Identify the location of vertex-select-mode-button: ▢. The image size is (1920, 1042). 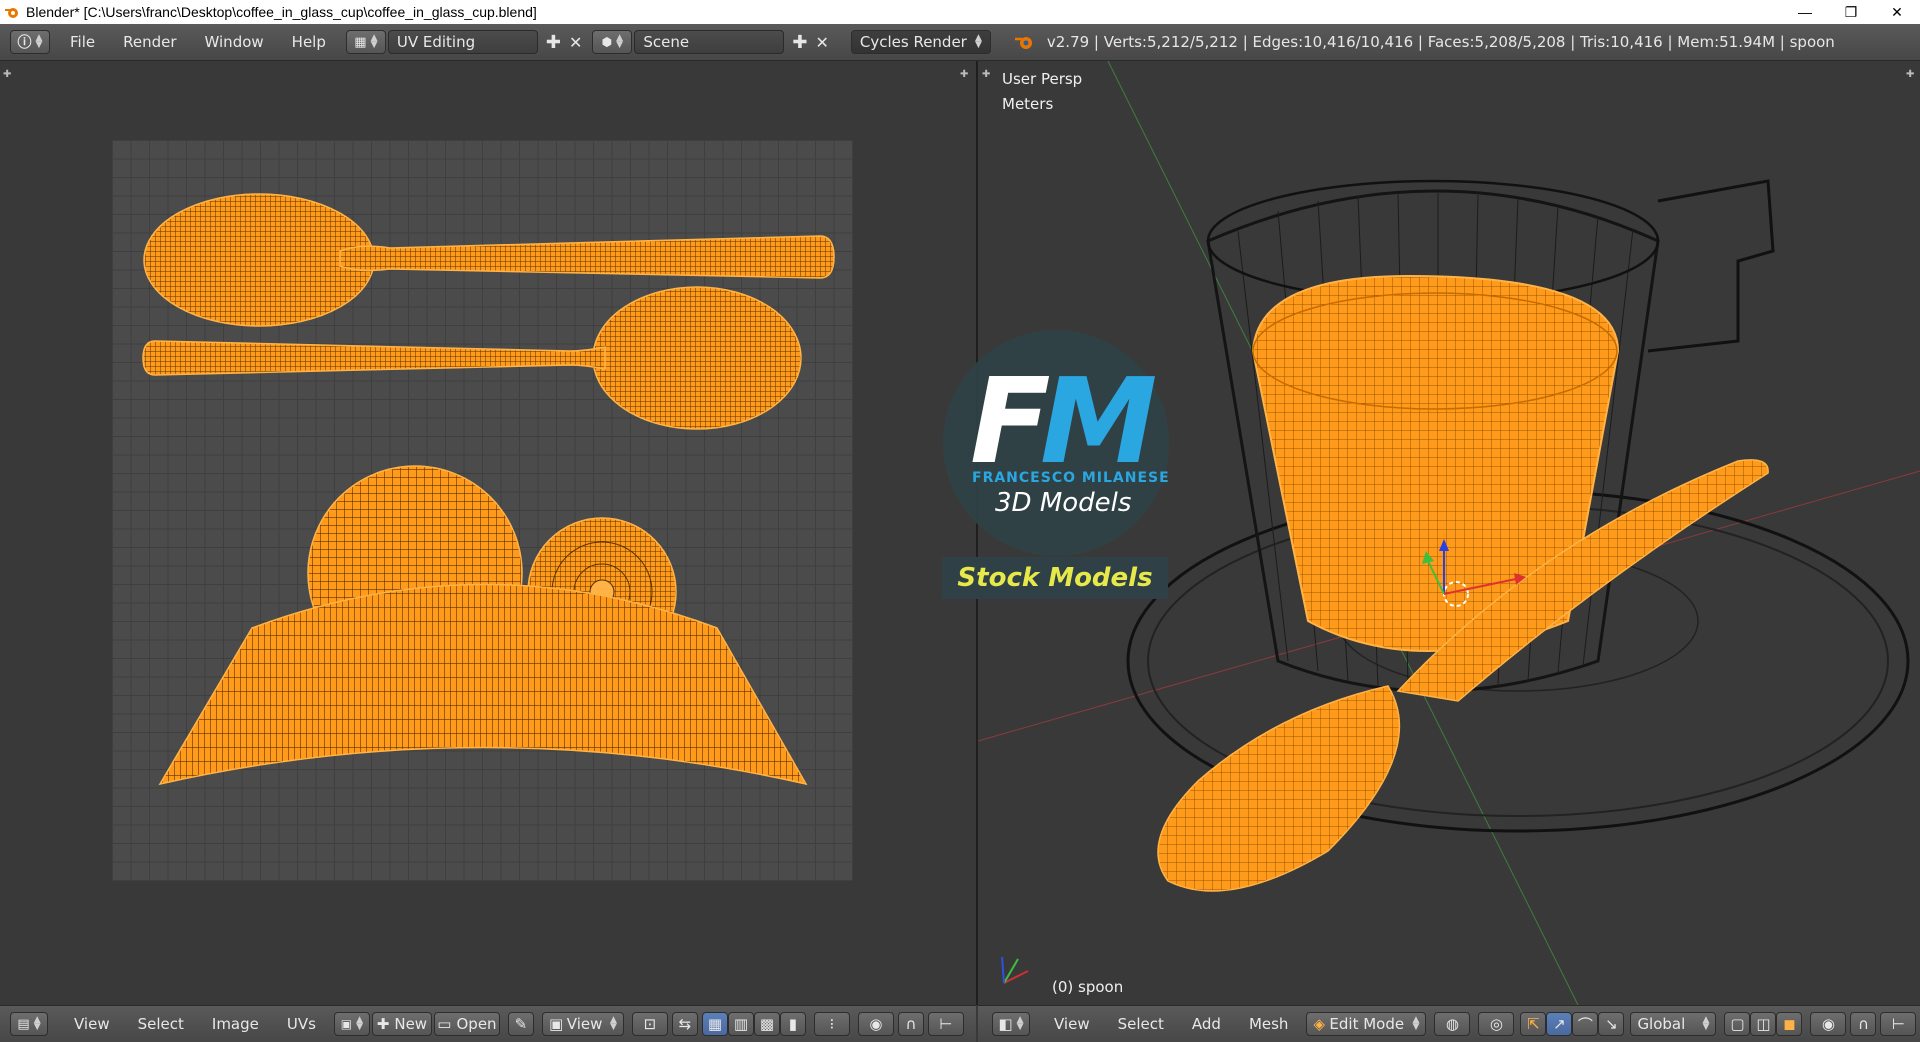
(1737, 1024).